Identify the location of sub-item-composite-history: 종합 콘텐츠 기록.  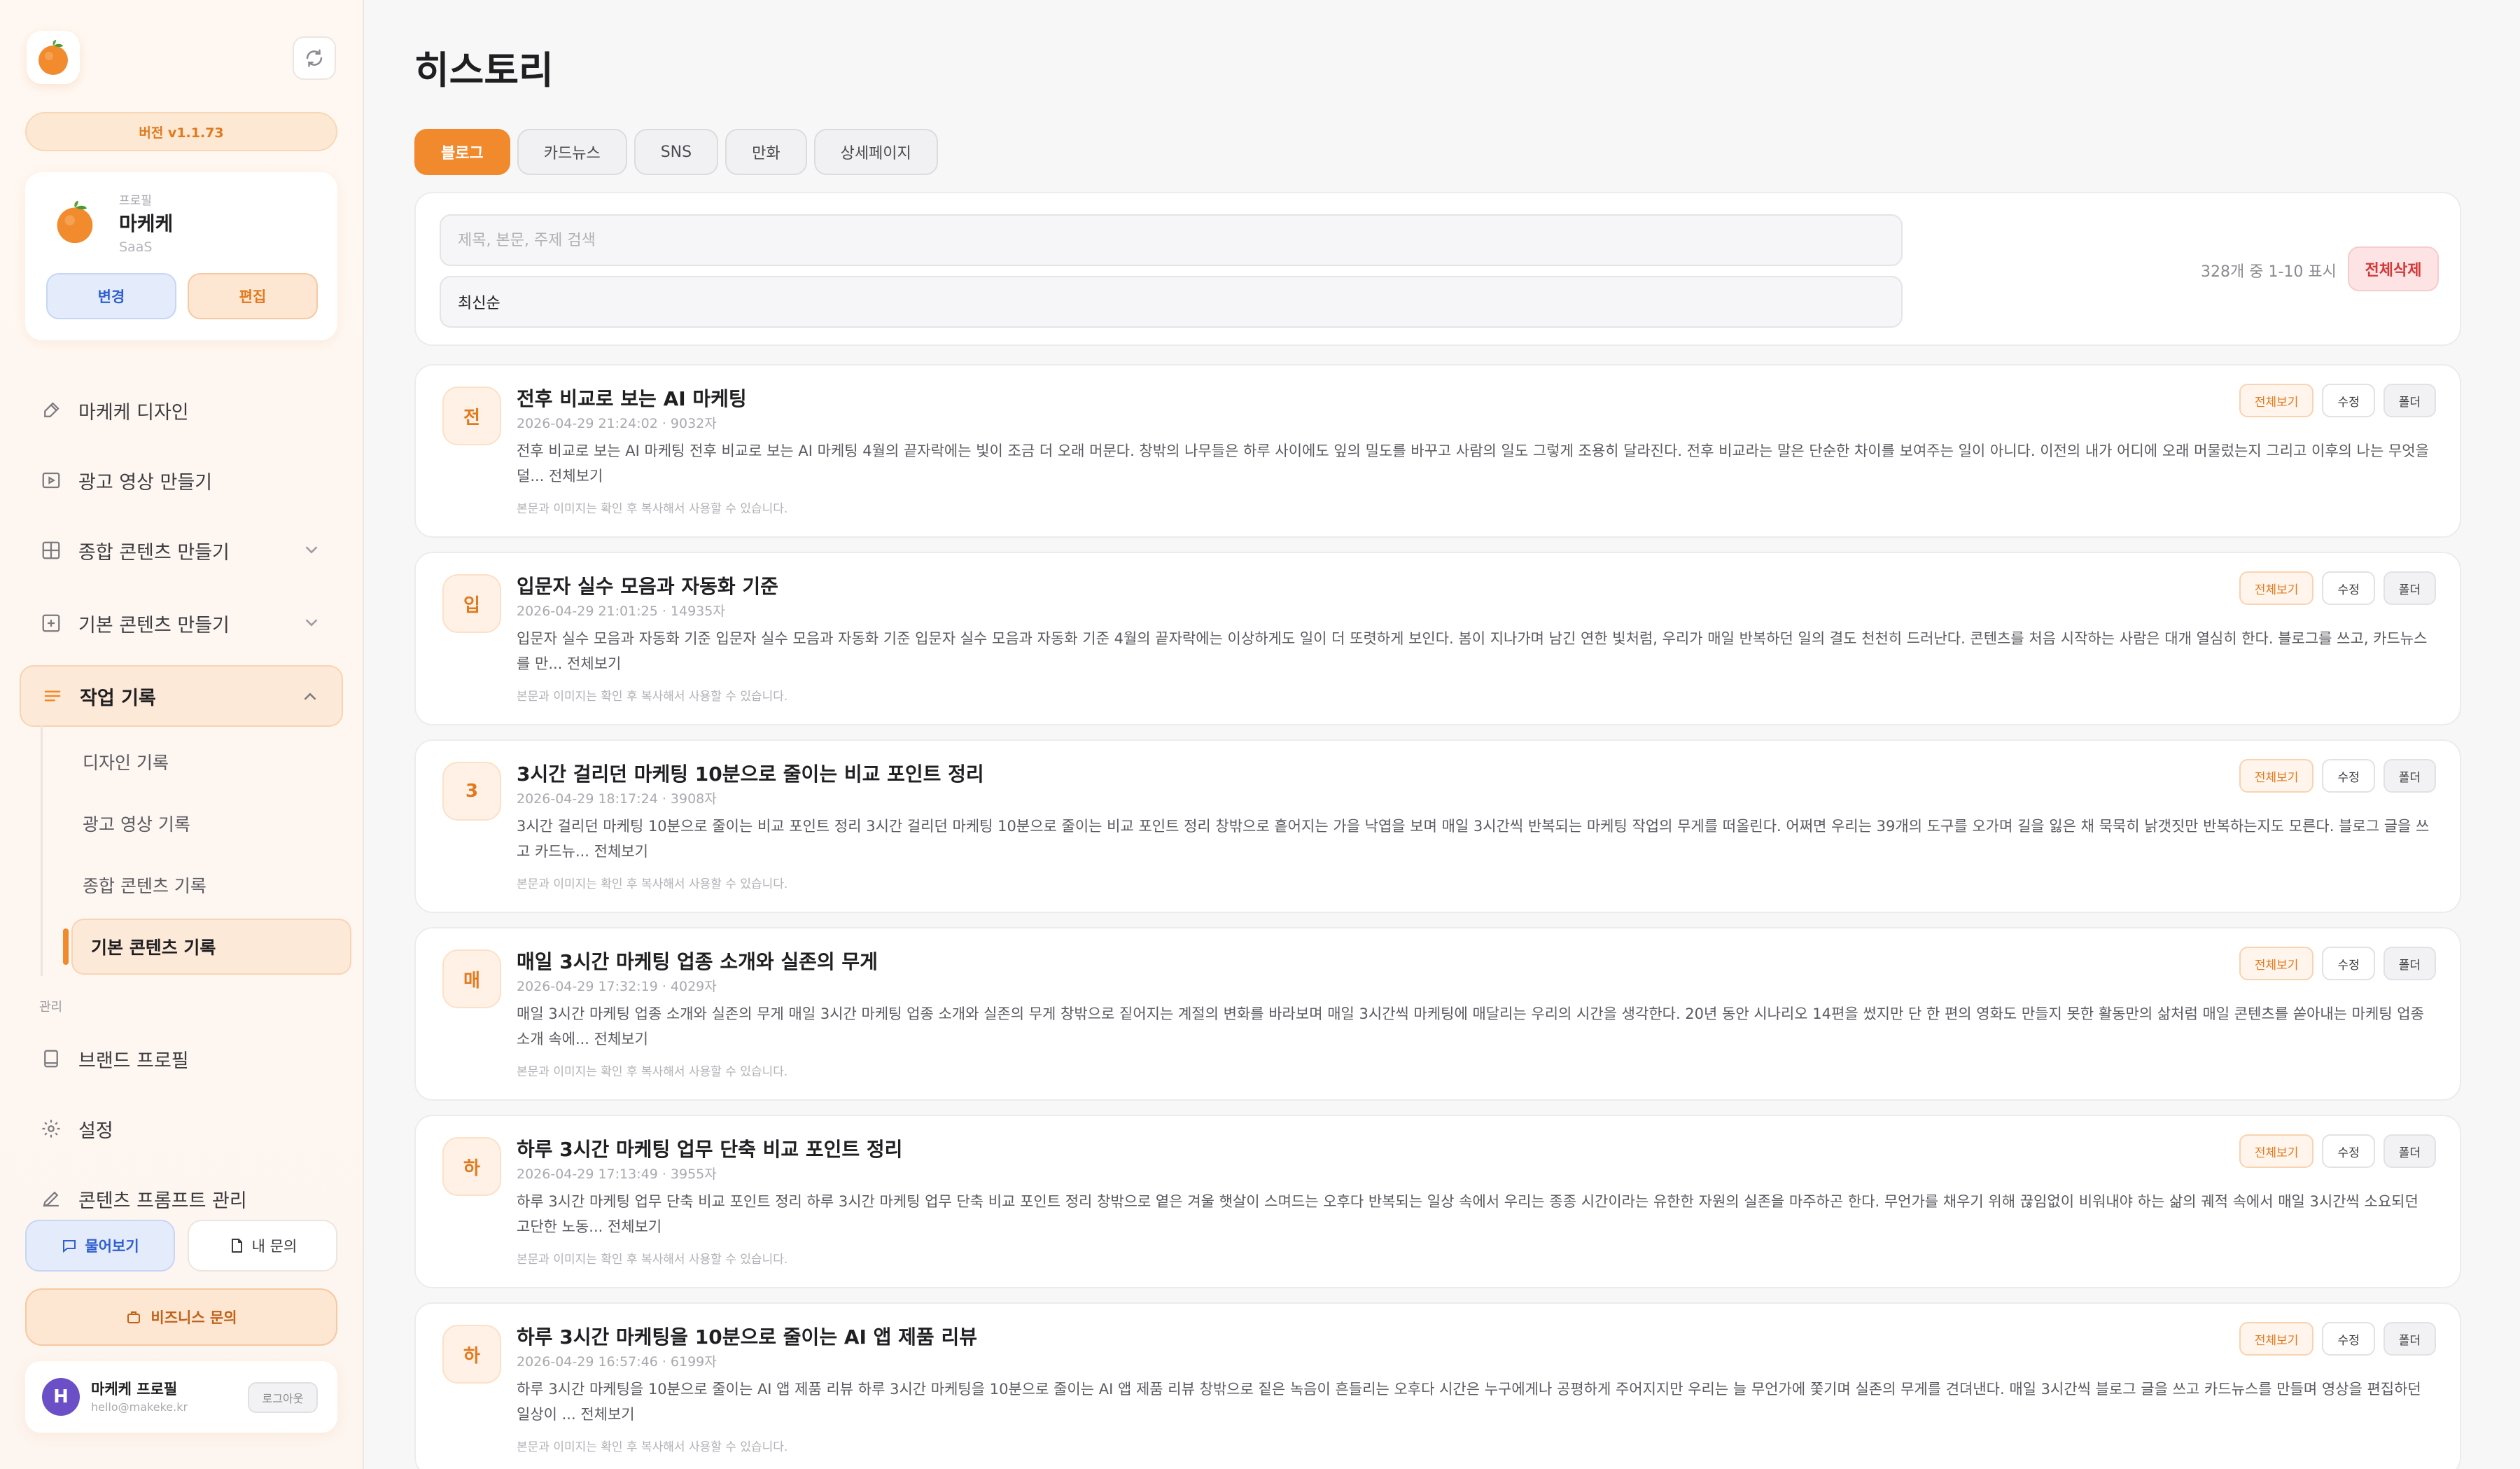
(207, 885).